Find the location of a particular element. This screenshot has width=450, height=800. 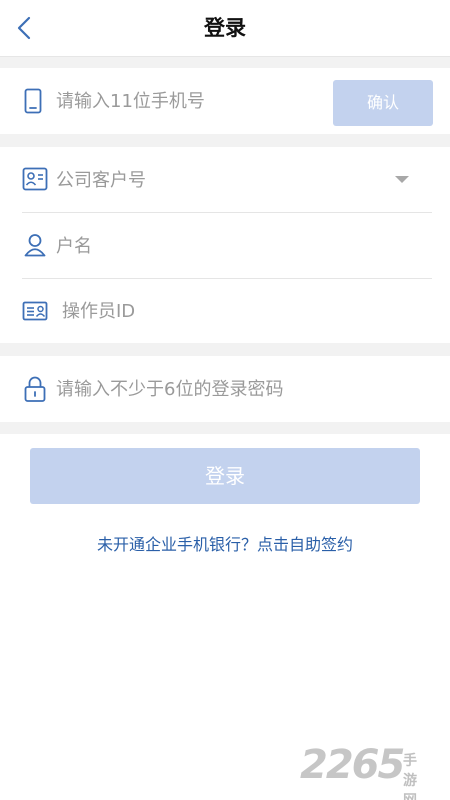

company-row is located at coordinates (225, 179).